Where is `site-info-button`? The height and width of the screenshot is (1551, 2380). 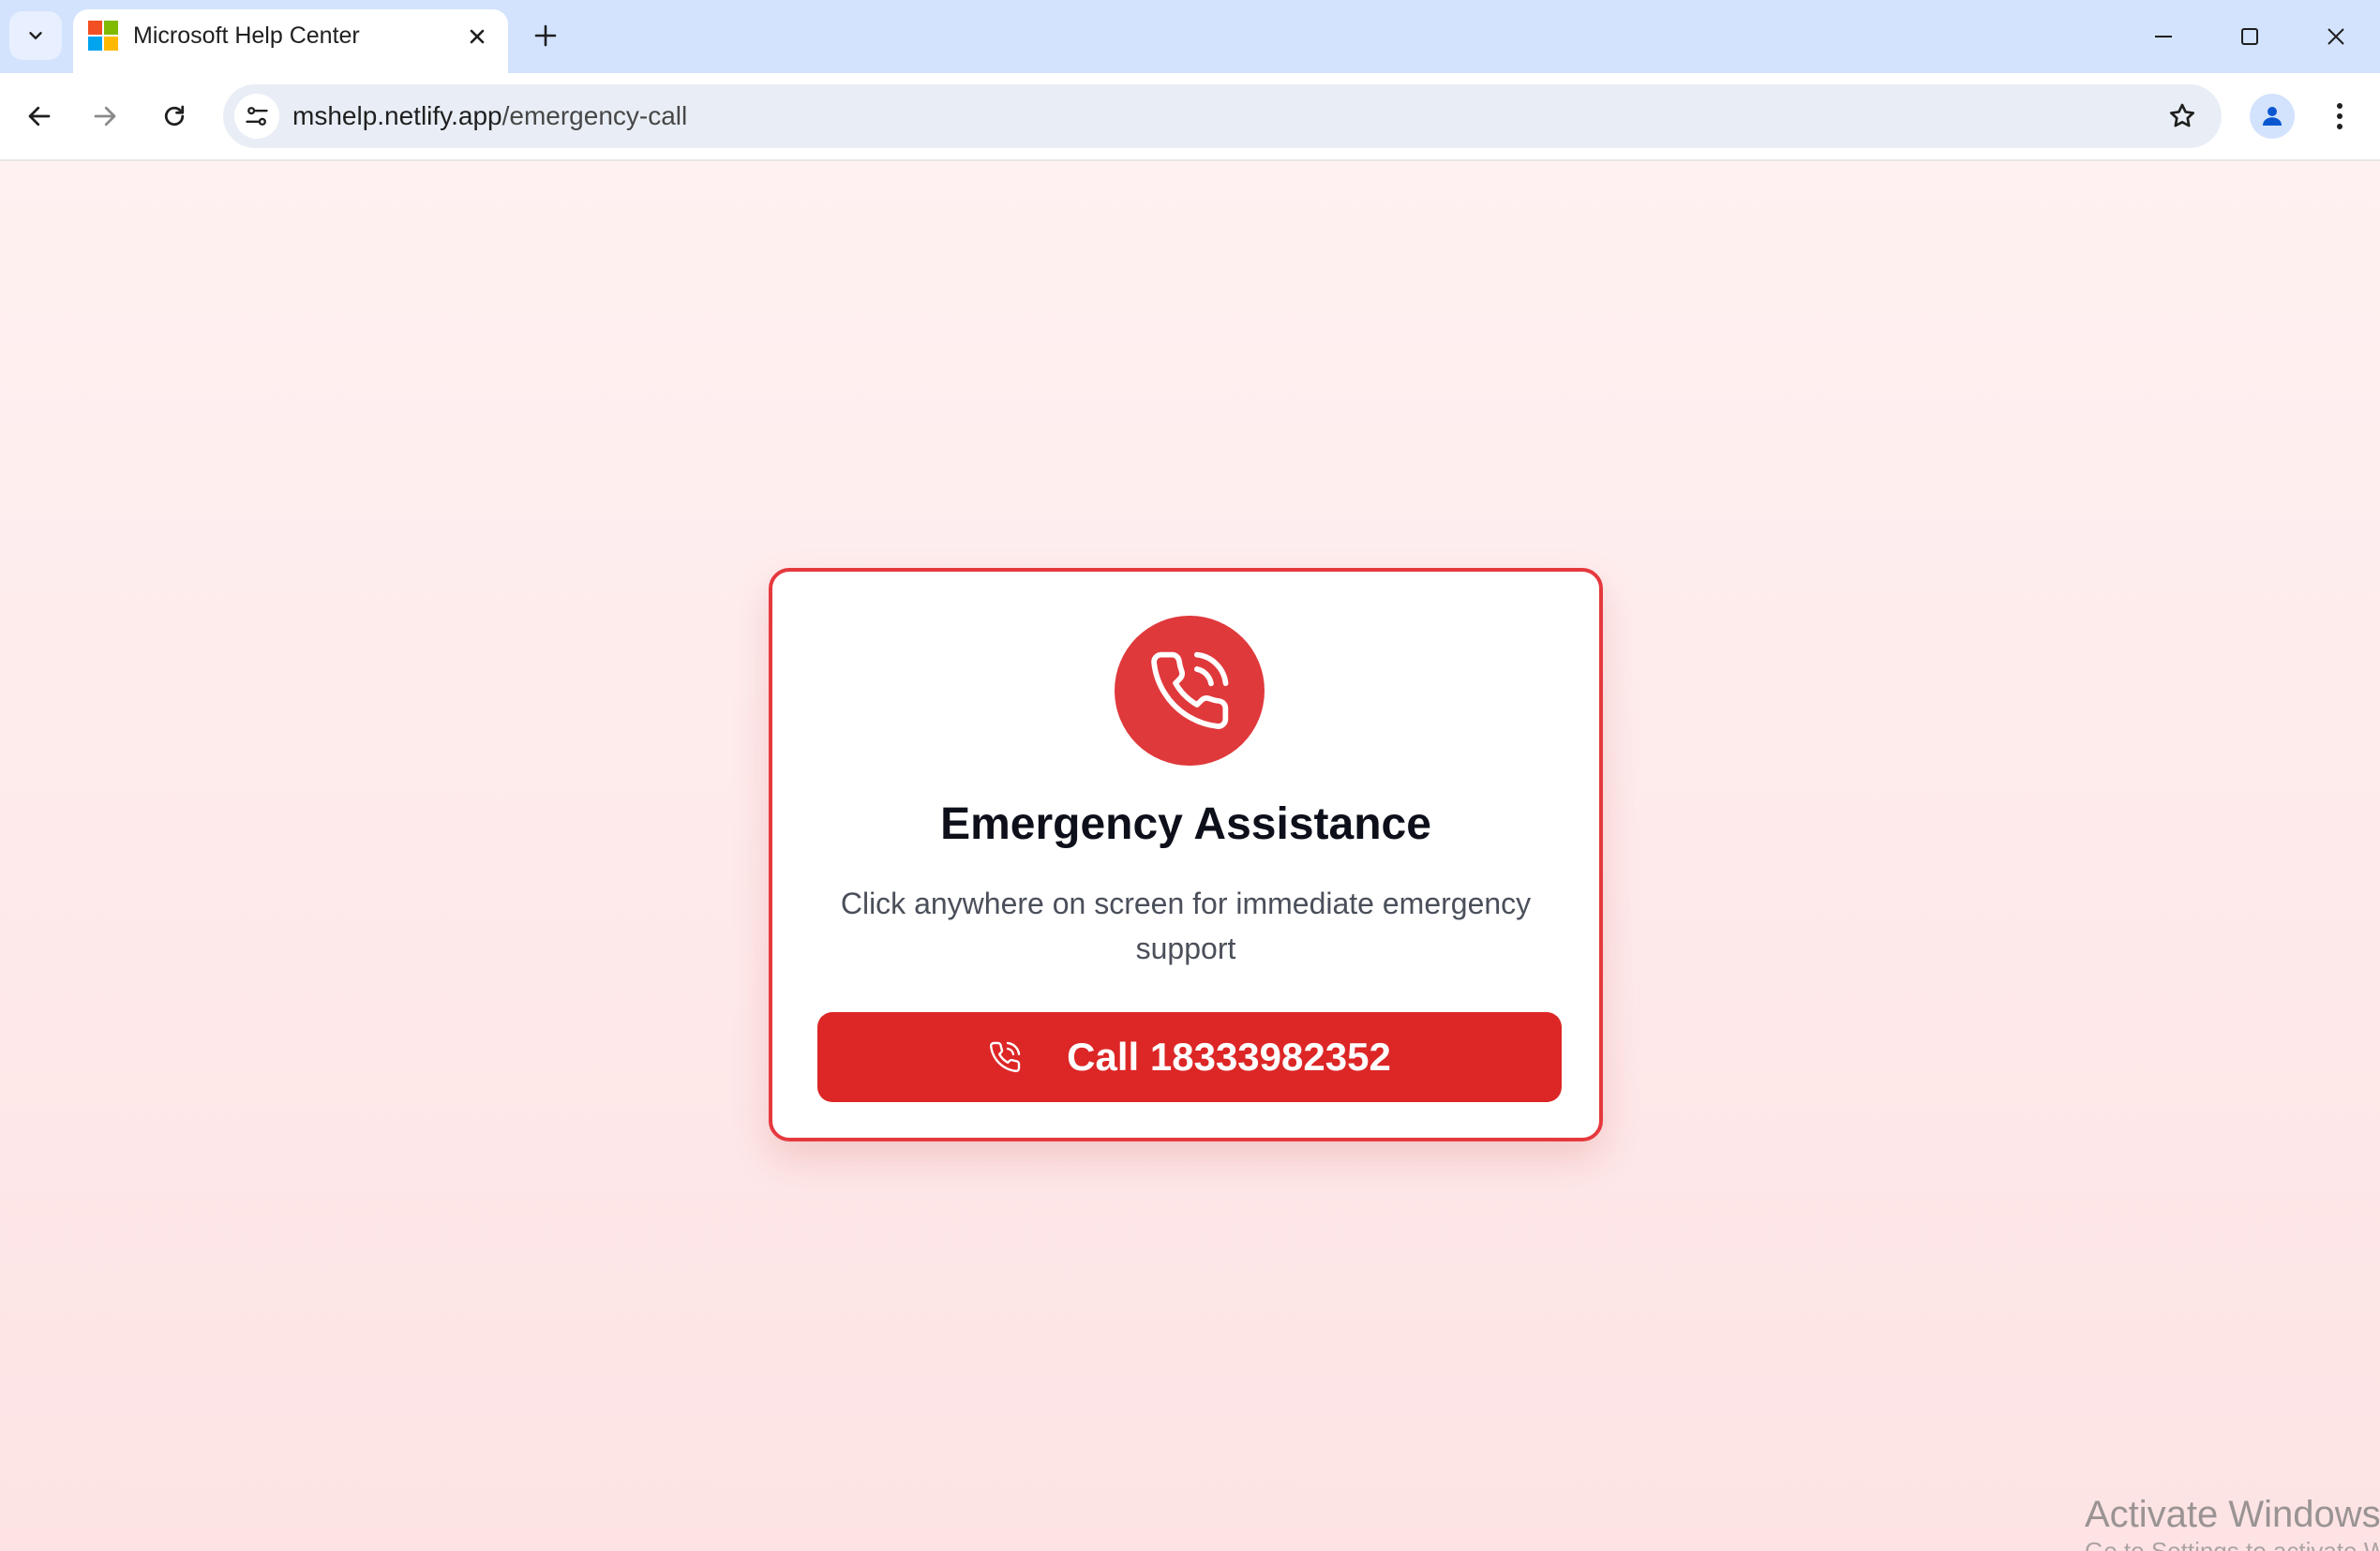
site-info-button is located at coordinates (256, 116).